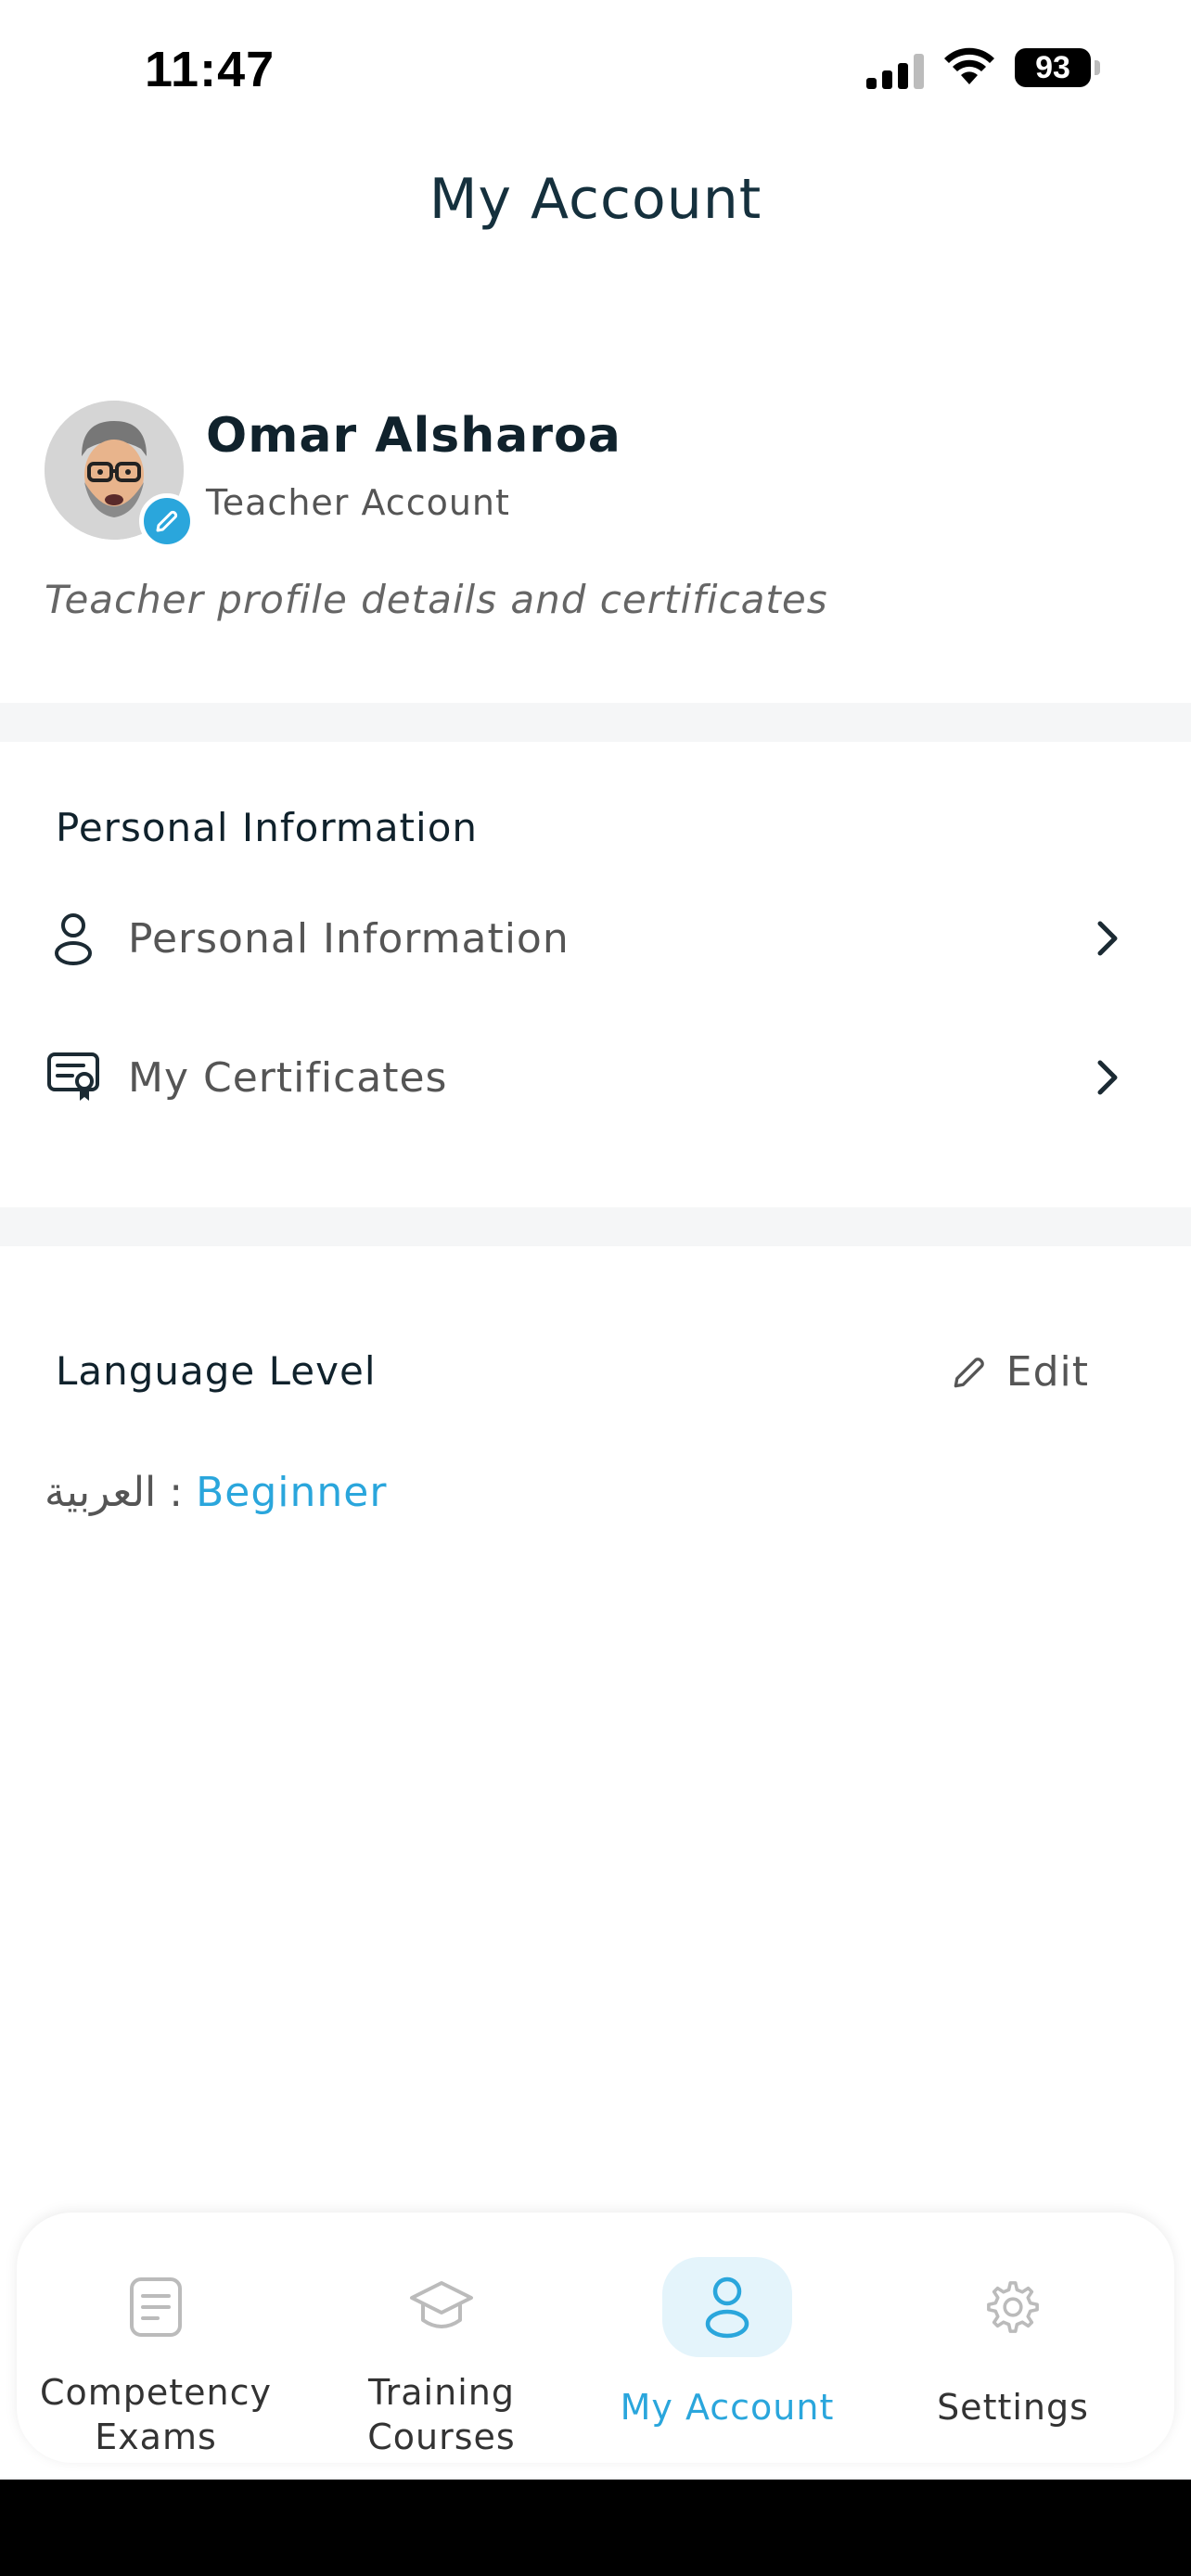  Describe the element at coordinates (210, 69) in the screenshot. I see `status-time: 11:47` at that location.